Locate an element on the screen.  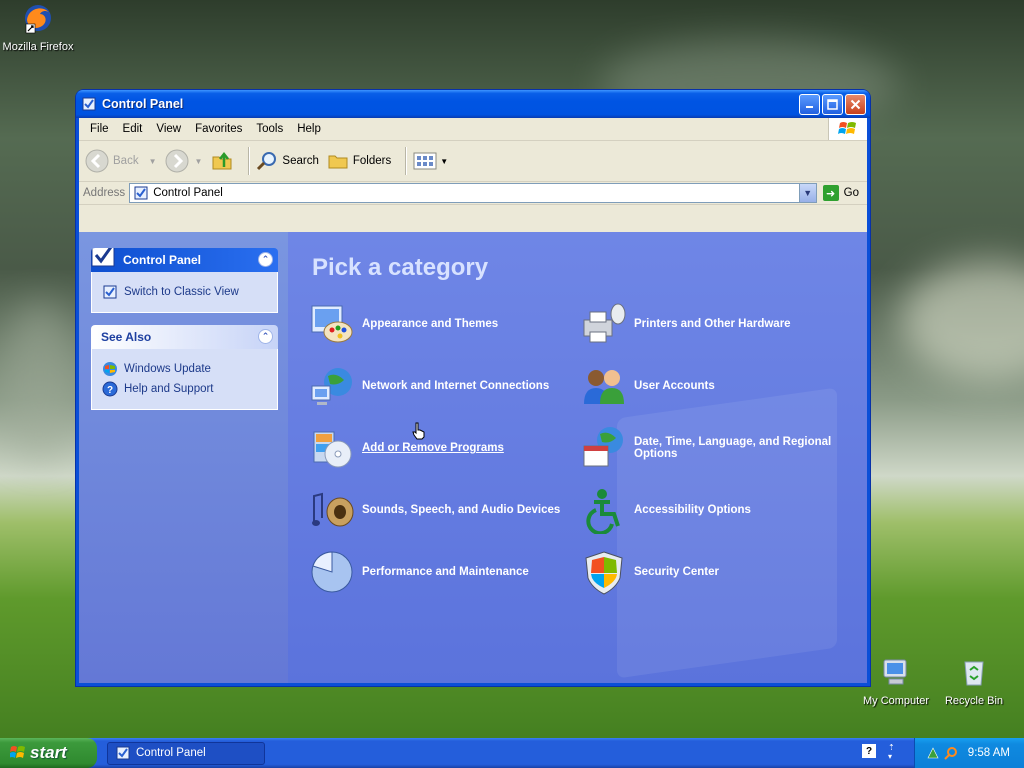
search-button: Search is located at coordinates (287, 161).